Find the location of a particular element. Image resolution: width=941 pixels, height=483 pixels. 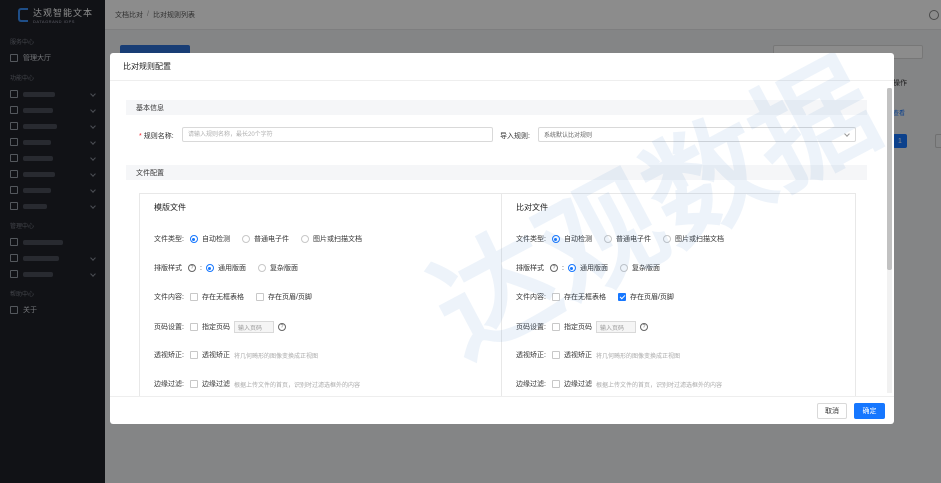

compare-edge-row: 边缘过滤: 边缘过滤 根据上传文件的首页，识别时过滤选框外的内容 is located at coordinates (619, 384).